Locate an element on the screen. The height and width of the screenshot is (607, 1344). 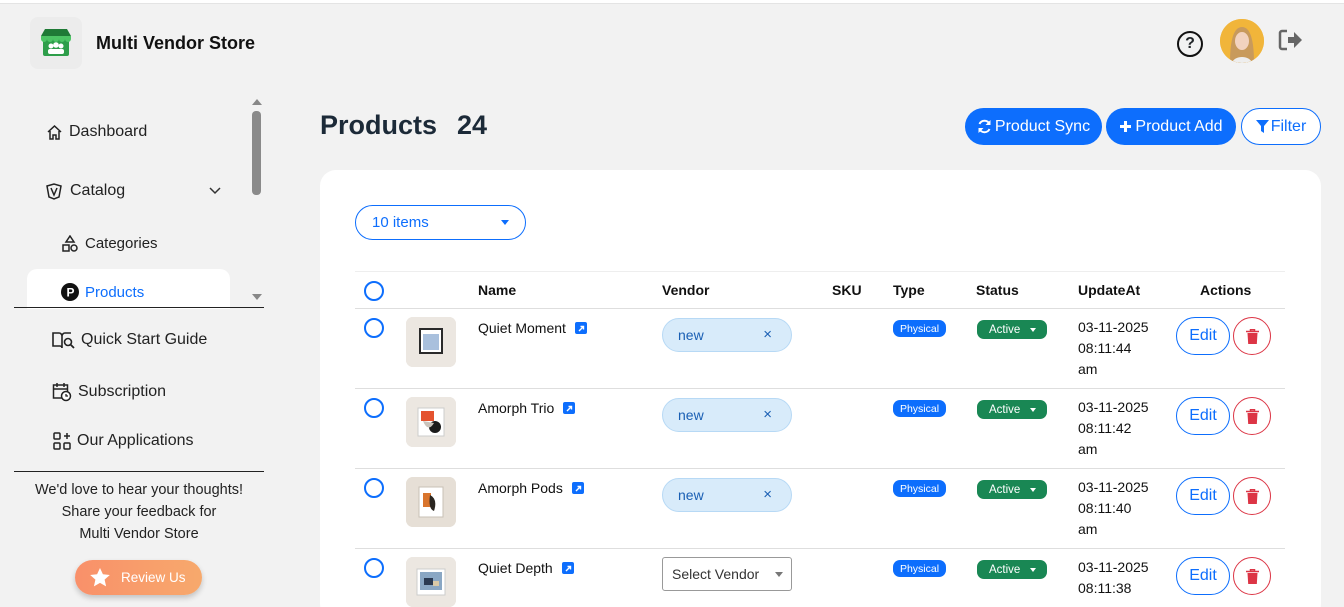
sync-icon is located at coordinates (984, 126).